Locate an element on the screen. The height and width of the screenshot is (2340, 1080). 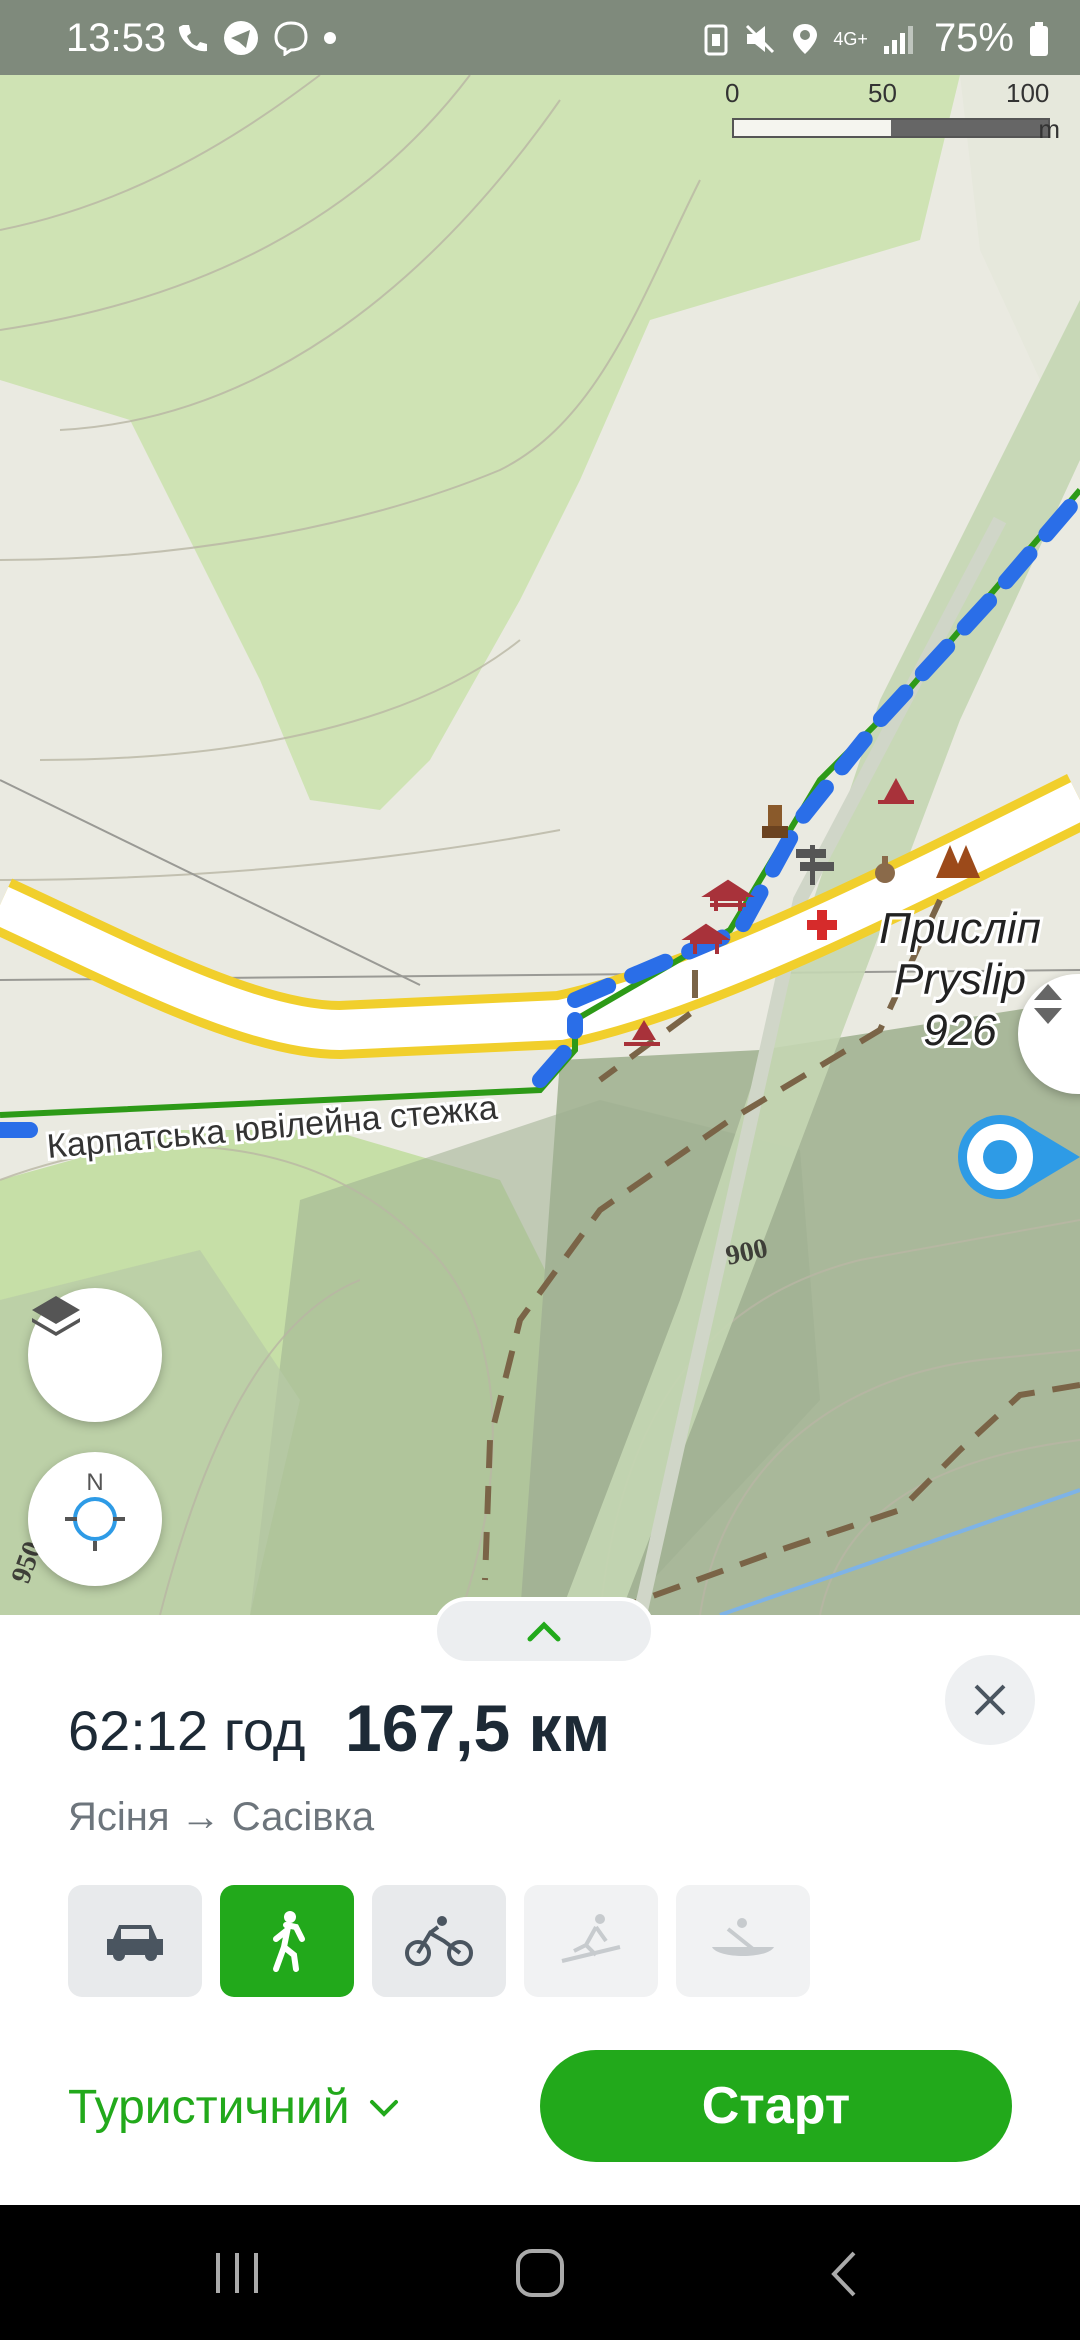
home-icon is located at coordinates (540, 2273).